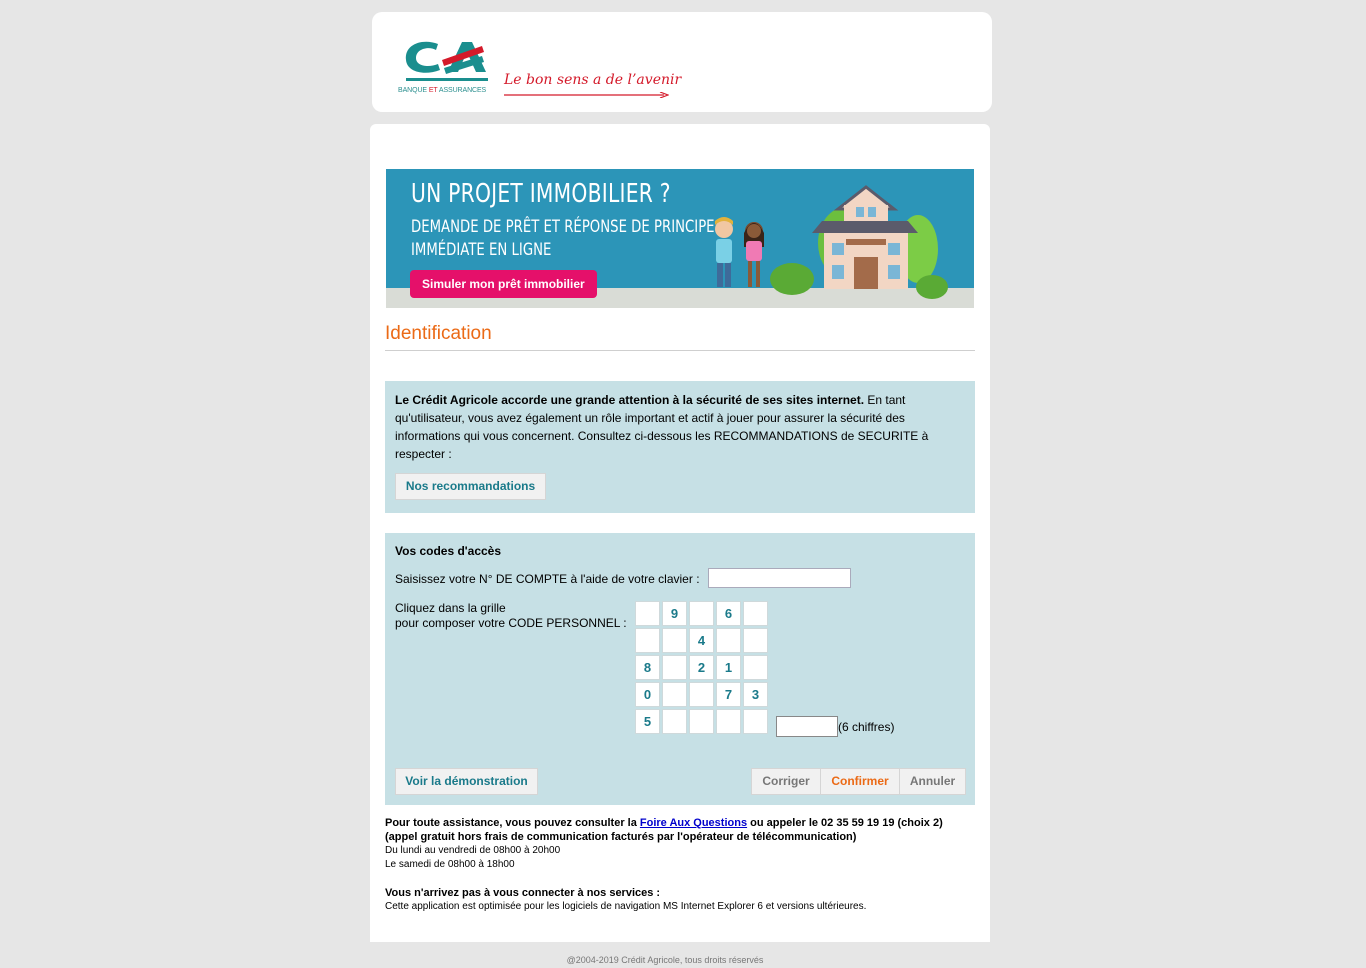  What do you see at coordinates (438, 333) in the screenshot?
I see `page-title: Identification` at bounding box center [438, 333].